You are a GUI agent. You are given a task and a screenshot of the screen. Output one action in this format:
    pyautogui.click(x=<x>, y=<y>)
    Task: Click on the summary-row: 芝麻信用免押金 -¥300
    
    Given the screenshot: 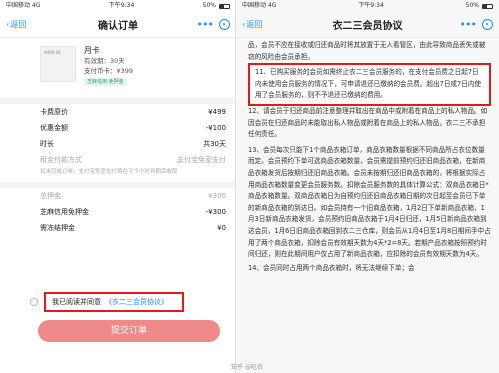 What is the action you would take?
    pyautogui.click(x=118, y=212)
    